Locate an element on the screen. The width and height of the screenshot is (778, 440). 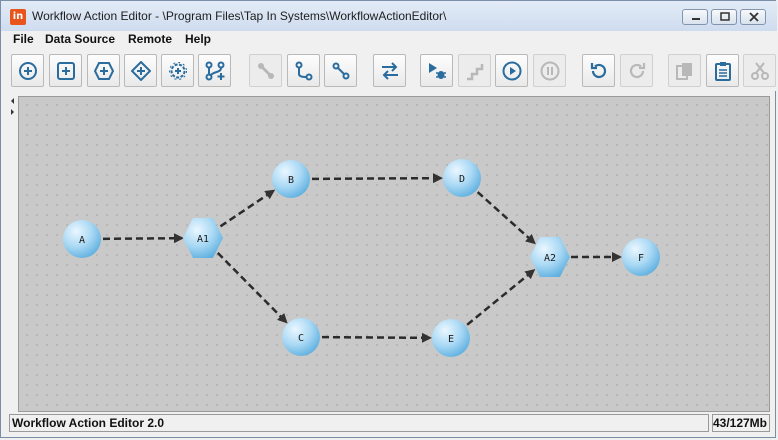
minimize-icon is located at coordinates (696, 19).